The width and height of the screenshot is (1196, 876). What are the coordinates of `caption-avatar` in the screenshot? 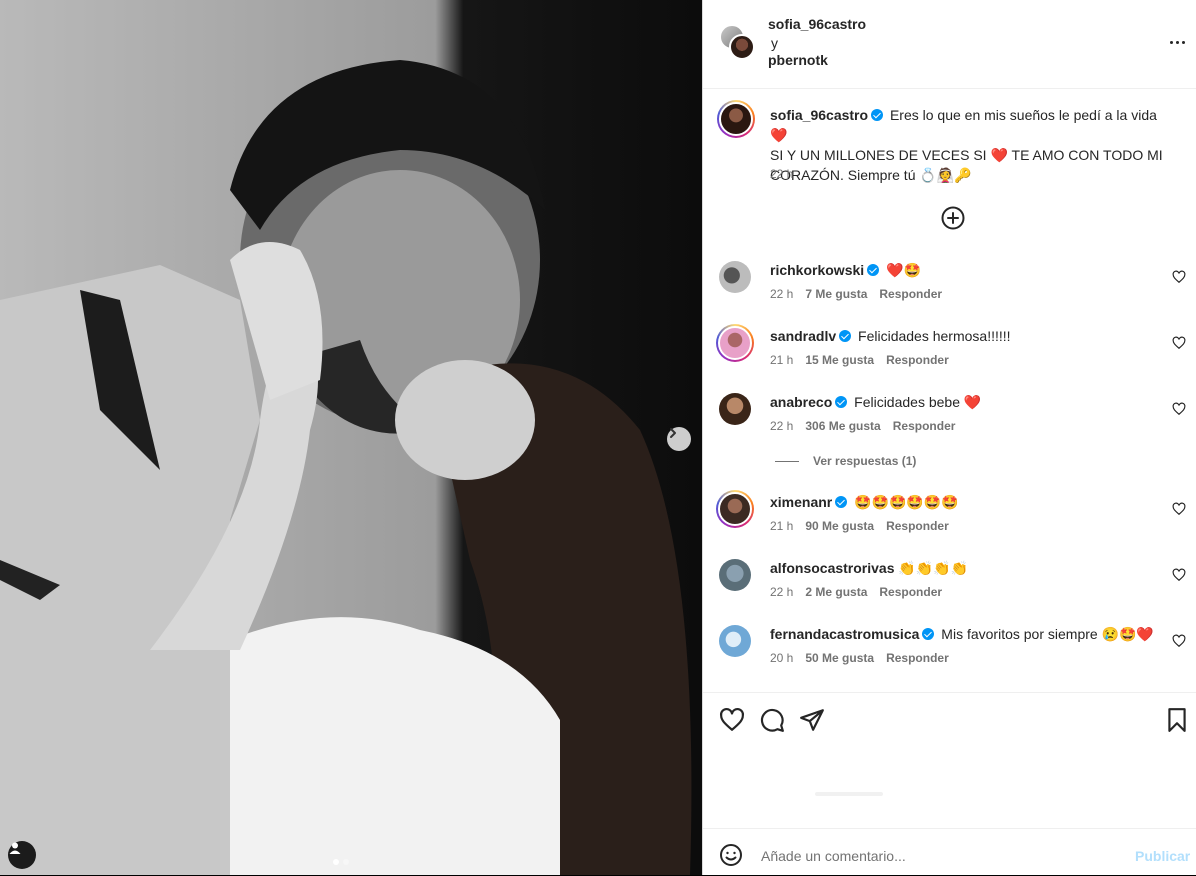 It's located at (736, 119).